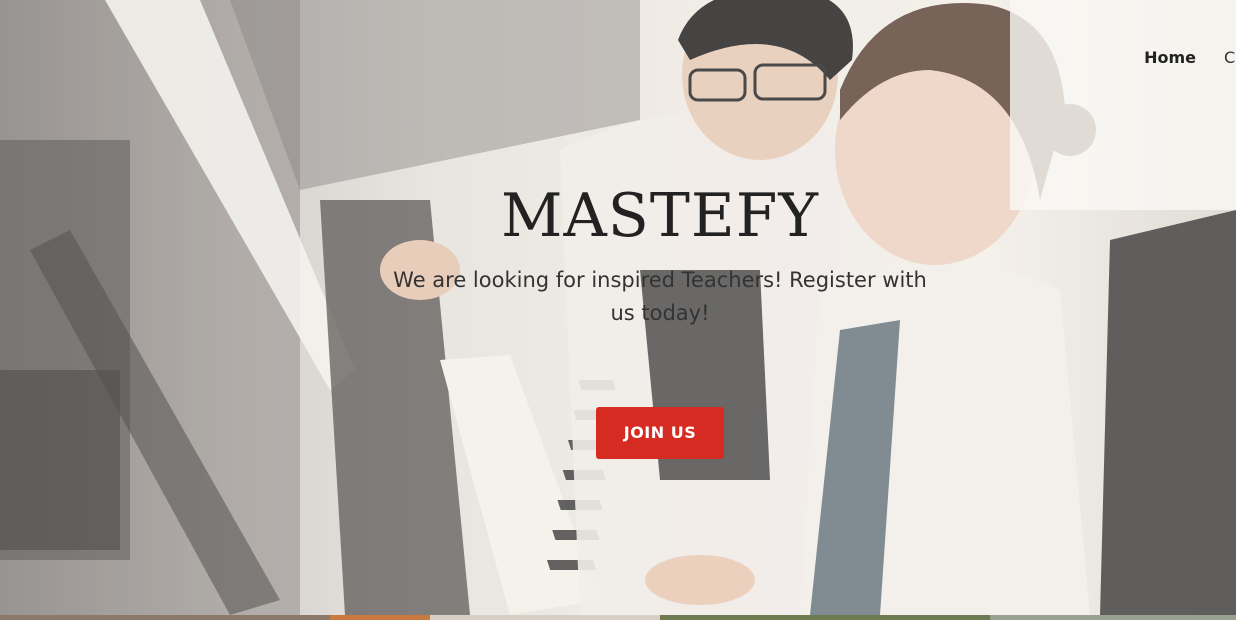 The image size is (1236, 620). What do you see at coordinates (1170, 57) in the screenshot?
I see `nav-link-home: Home` at bounding box center [1170, 57].